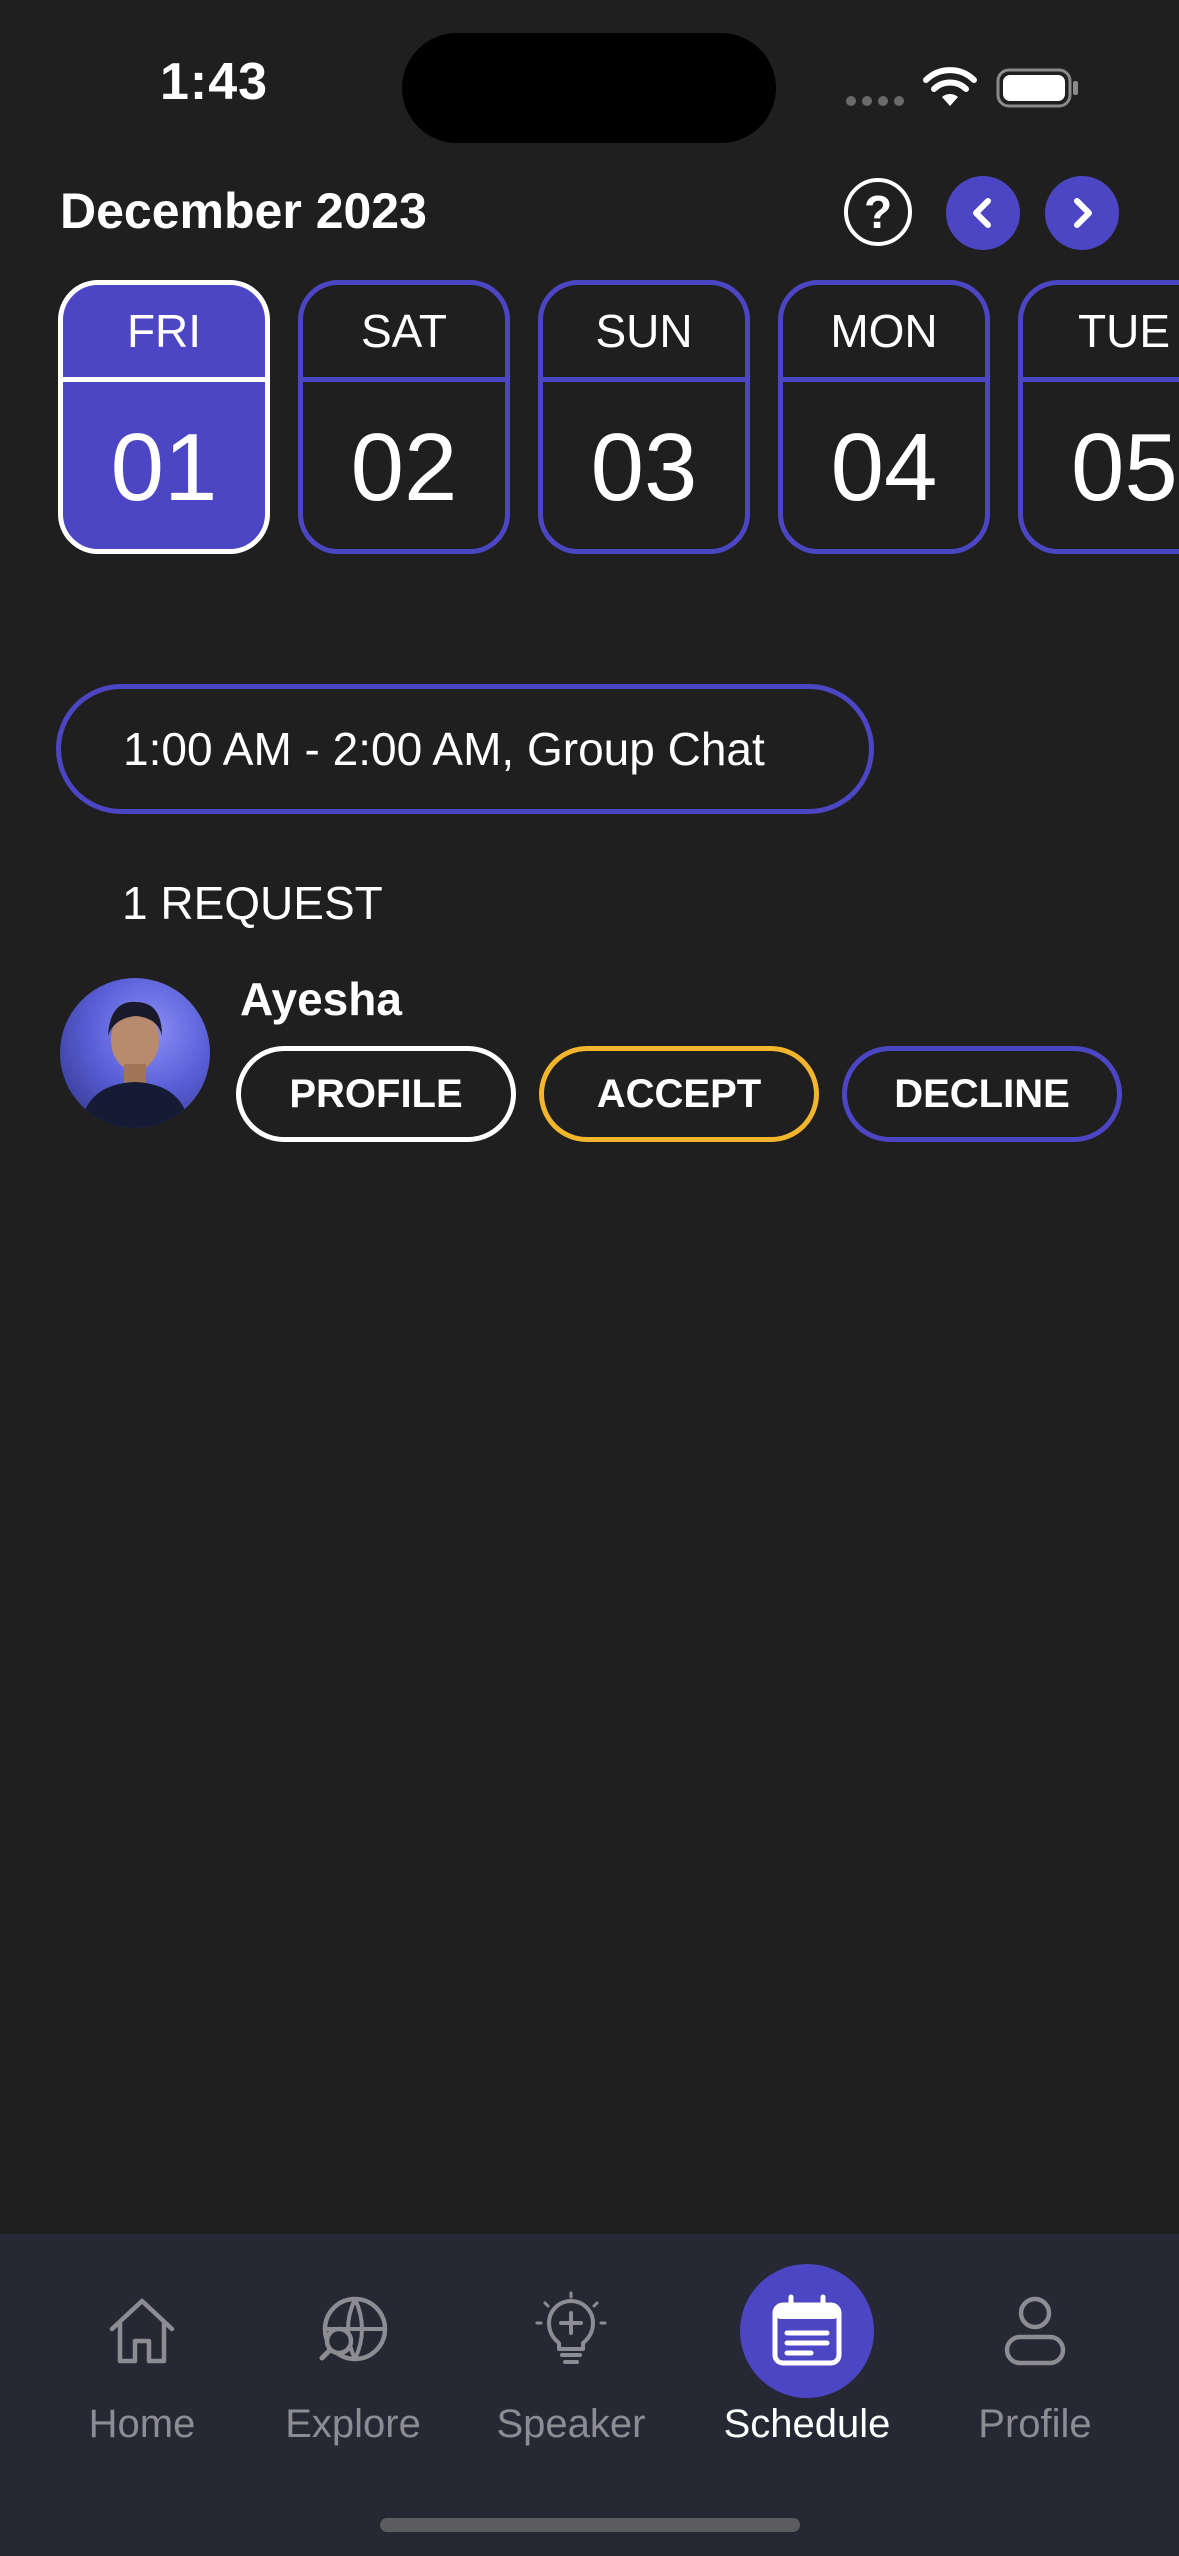 The width and height of the screenshot is (1179, 2556). I want to click on day-card-fri: FRI 01, so click(164, 417).